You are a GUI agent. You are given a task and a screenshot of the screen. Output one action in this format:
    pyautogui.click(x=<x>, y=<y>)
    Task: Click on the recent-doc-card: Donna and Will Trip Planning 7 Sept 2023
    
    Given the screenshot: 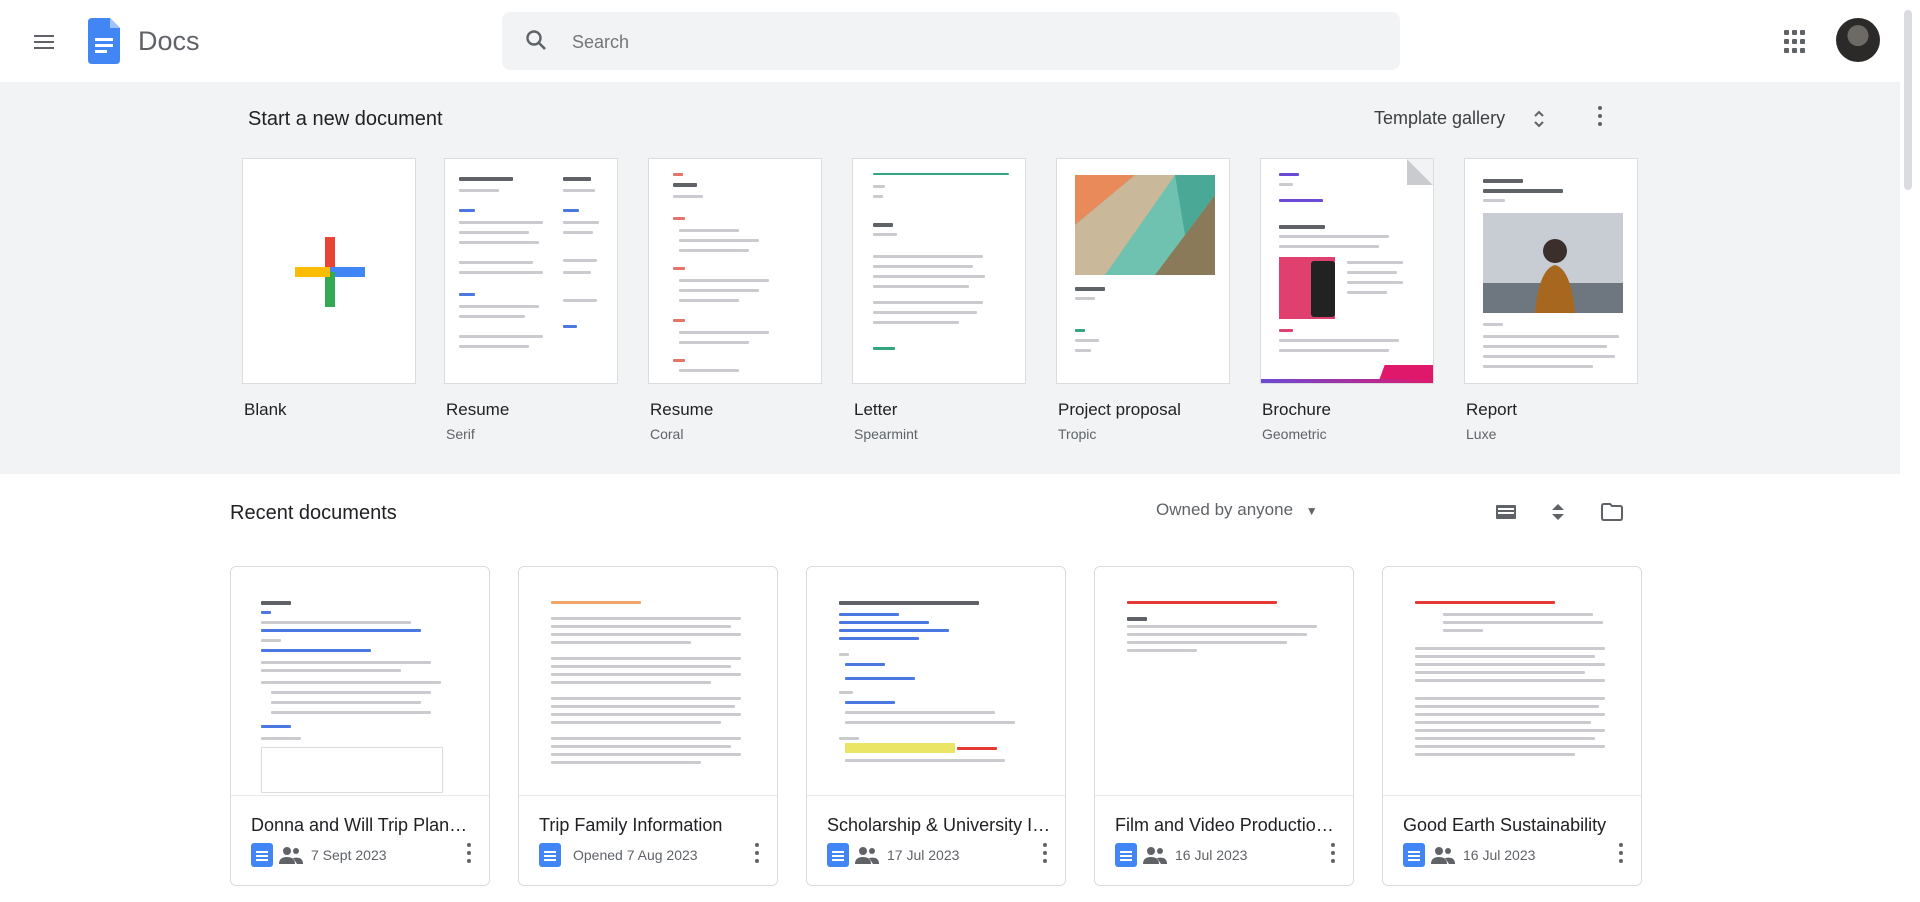 What is the action you would take?
    pyautogui.click(x=360, y=726)
    